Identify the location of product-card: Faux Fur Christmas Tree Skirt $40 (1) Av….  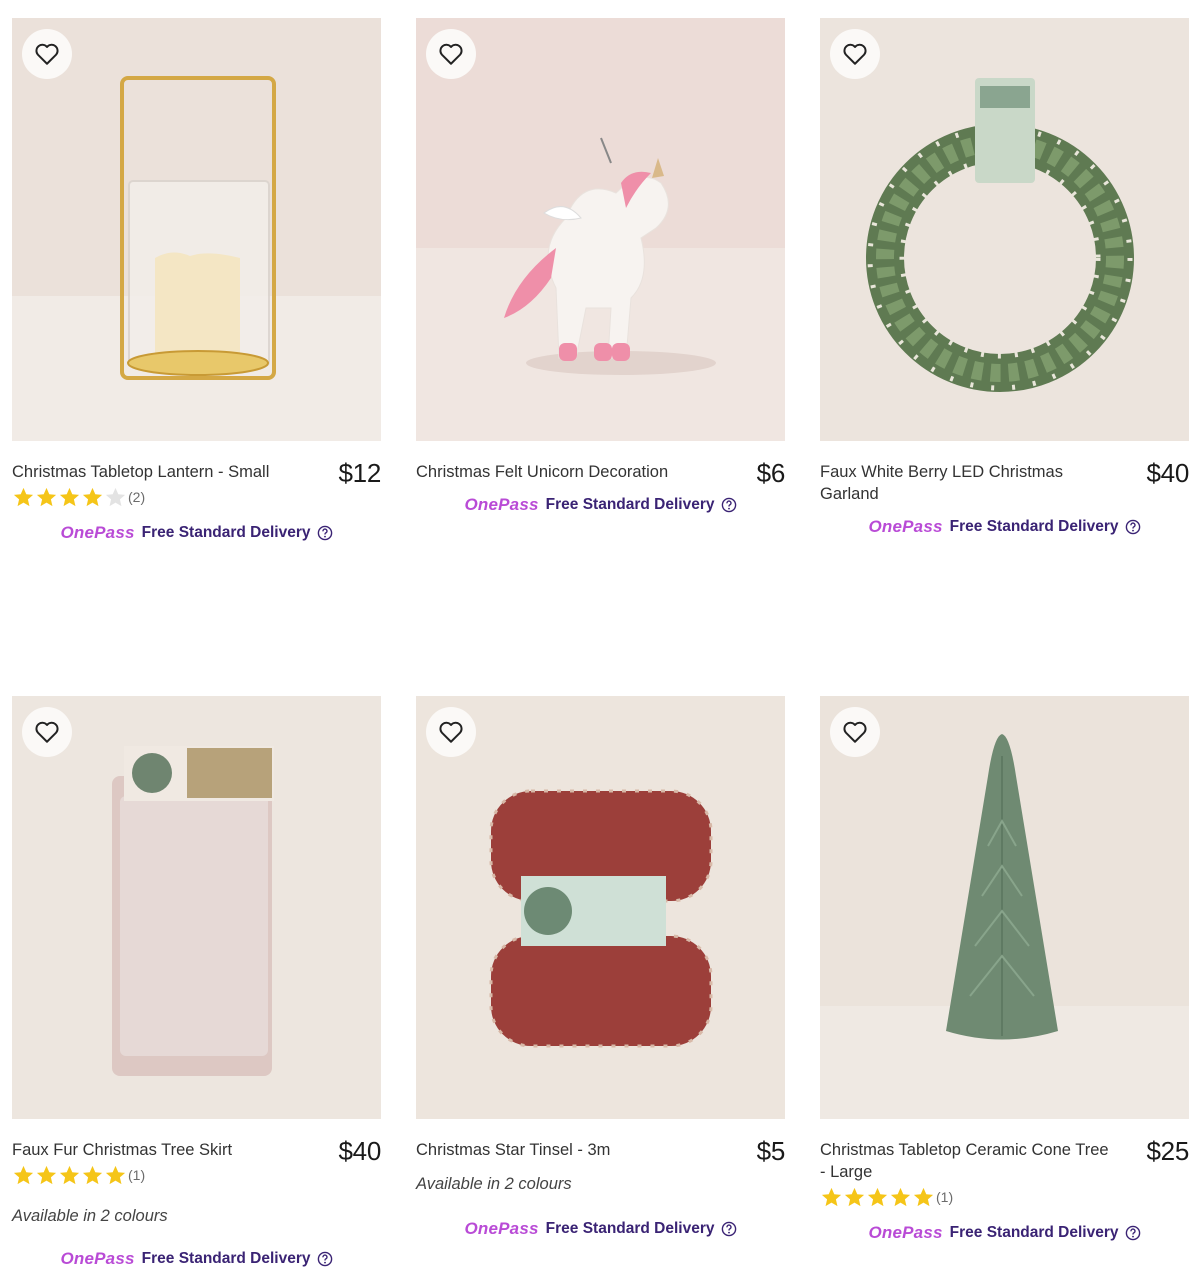
(196, 983).